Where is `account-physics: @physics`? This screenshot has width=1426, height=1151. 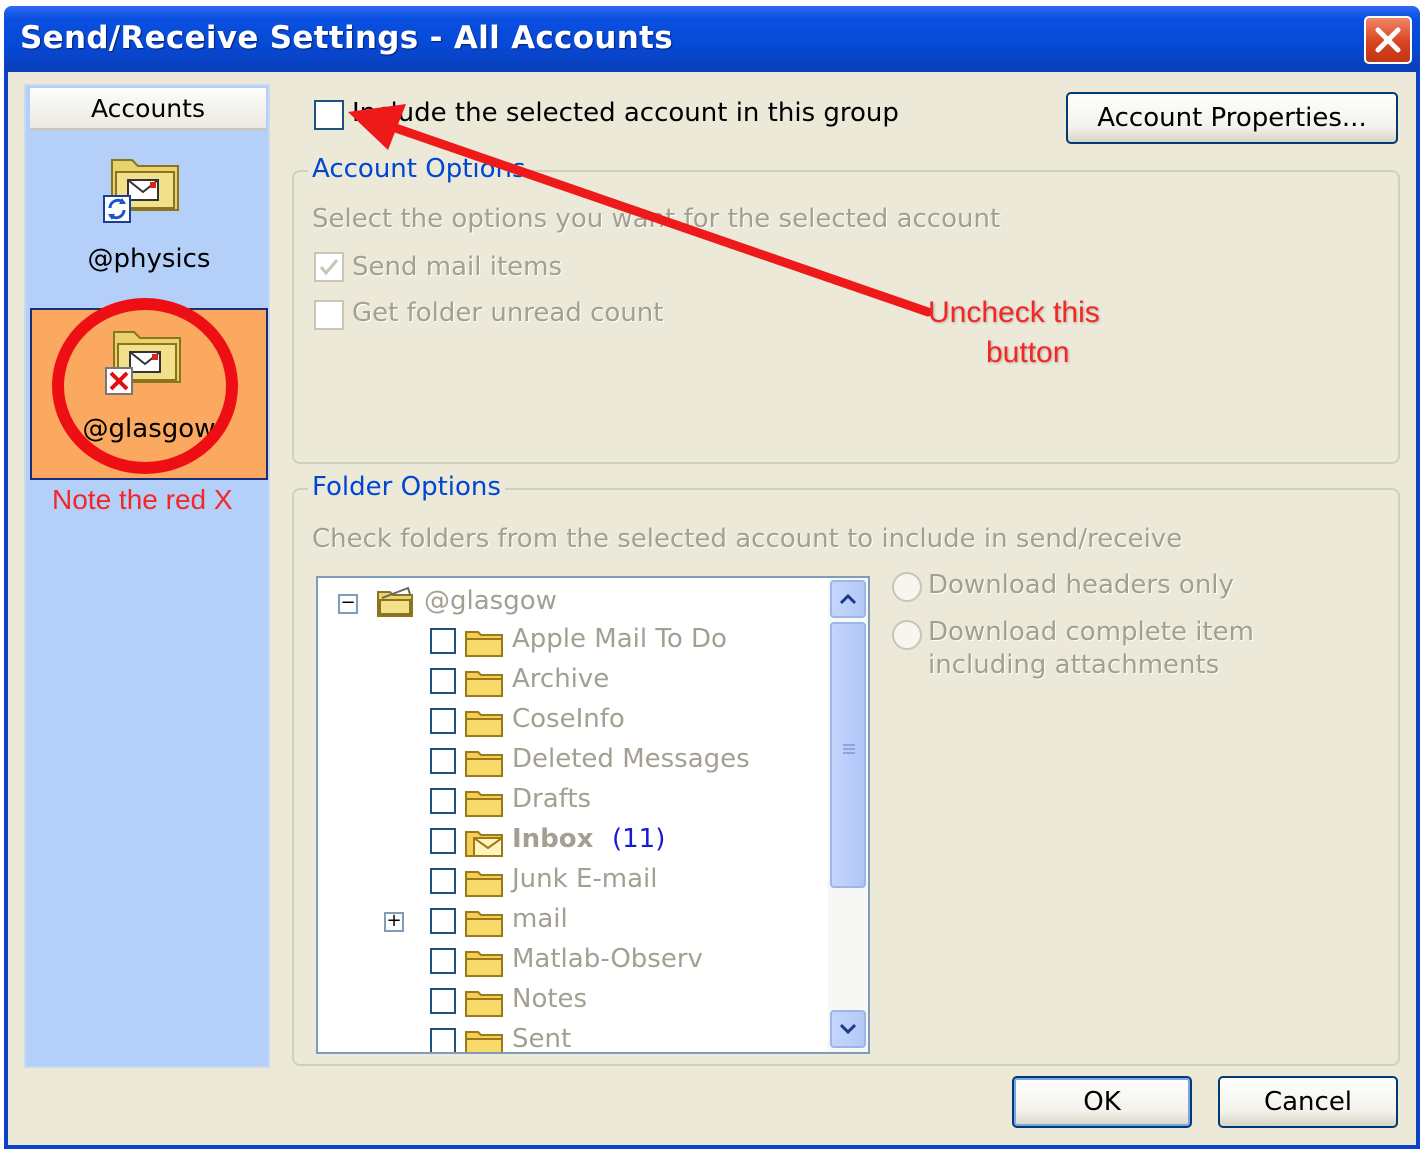 account-physics: @physics is located at coordinates (149, 224).